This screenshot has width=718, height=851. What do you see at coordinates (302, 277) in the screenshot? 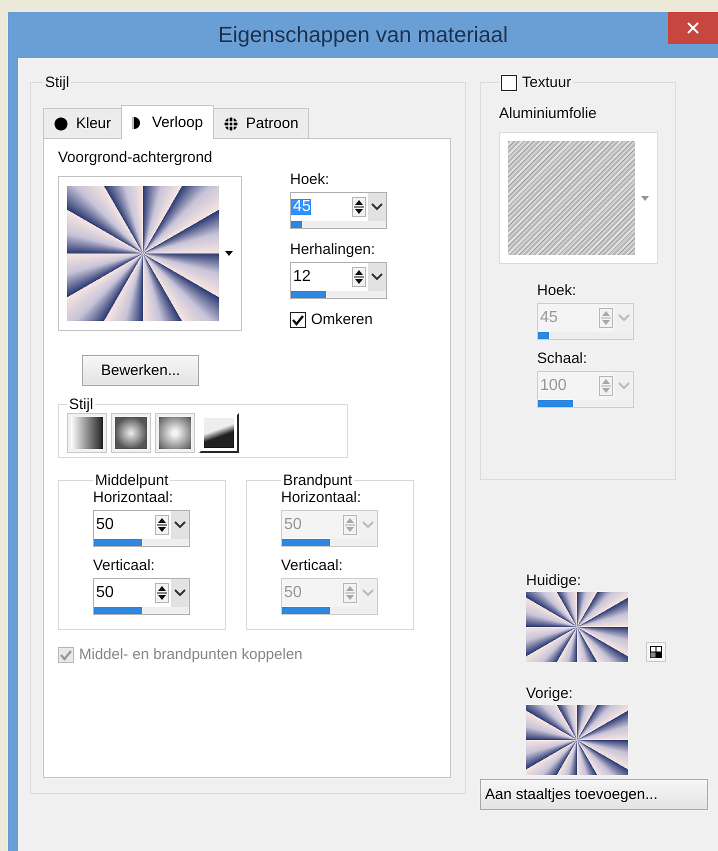
I see `spinner-value: 12` at bounding box center [302, 277].